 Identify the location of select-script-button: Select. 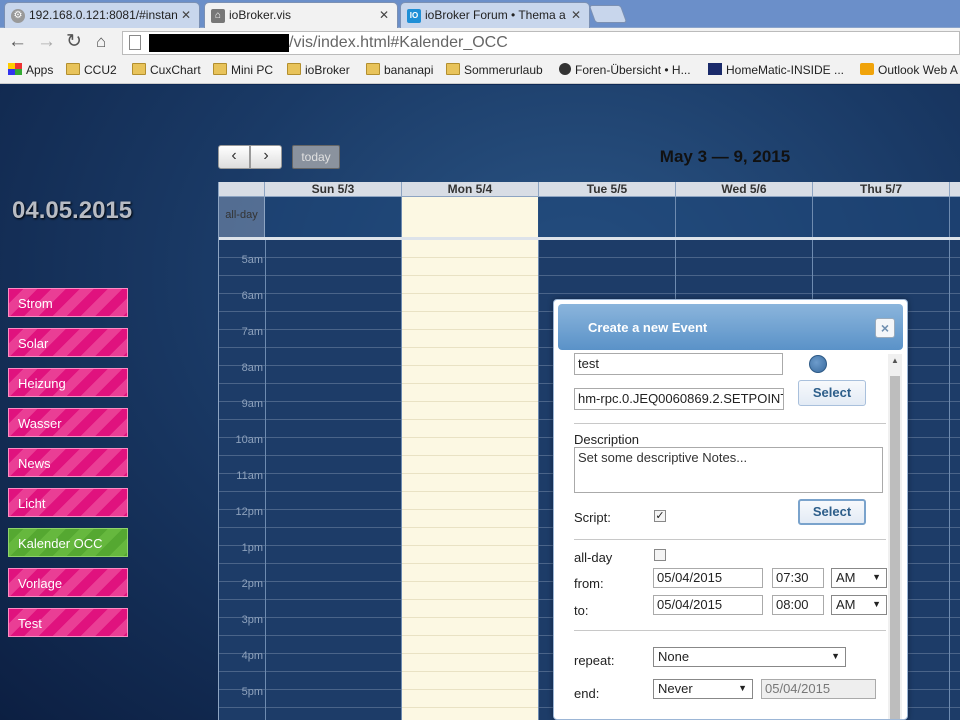
(832, 512).